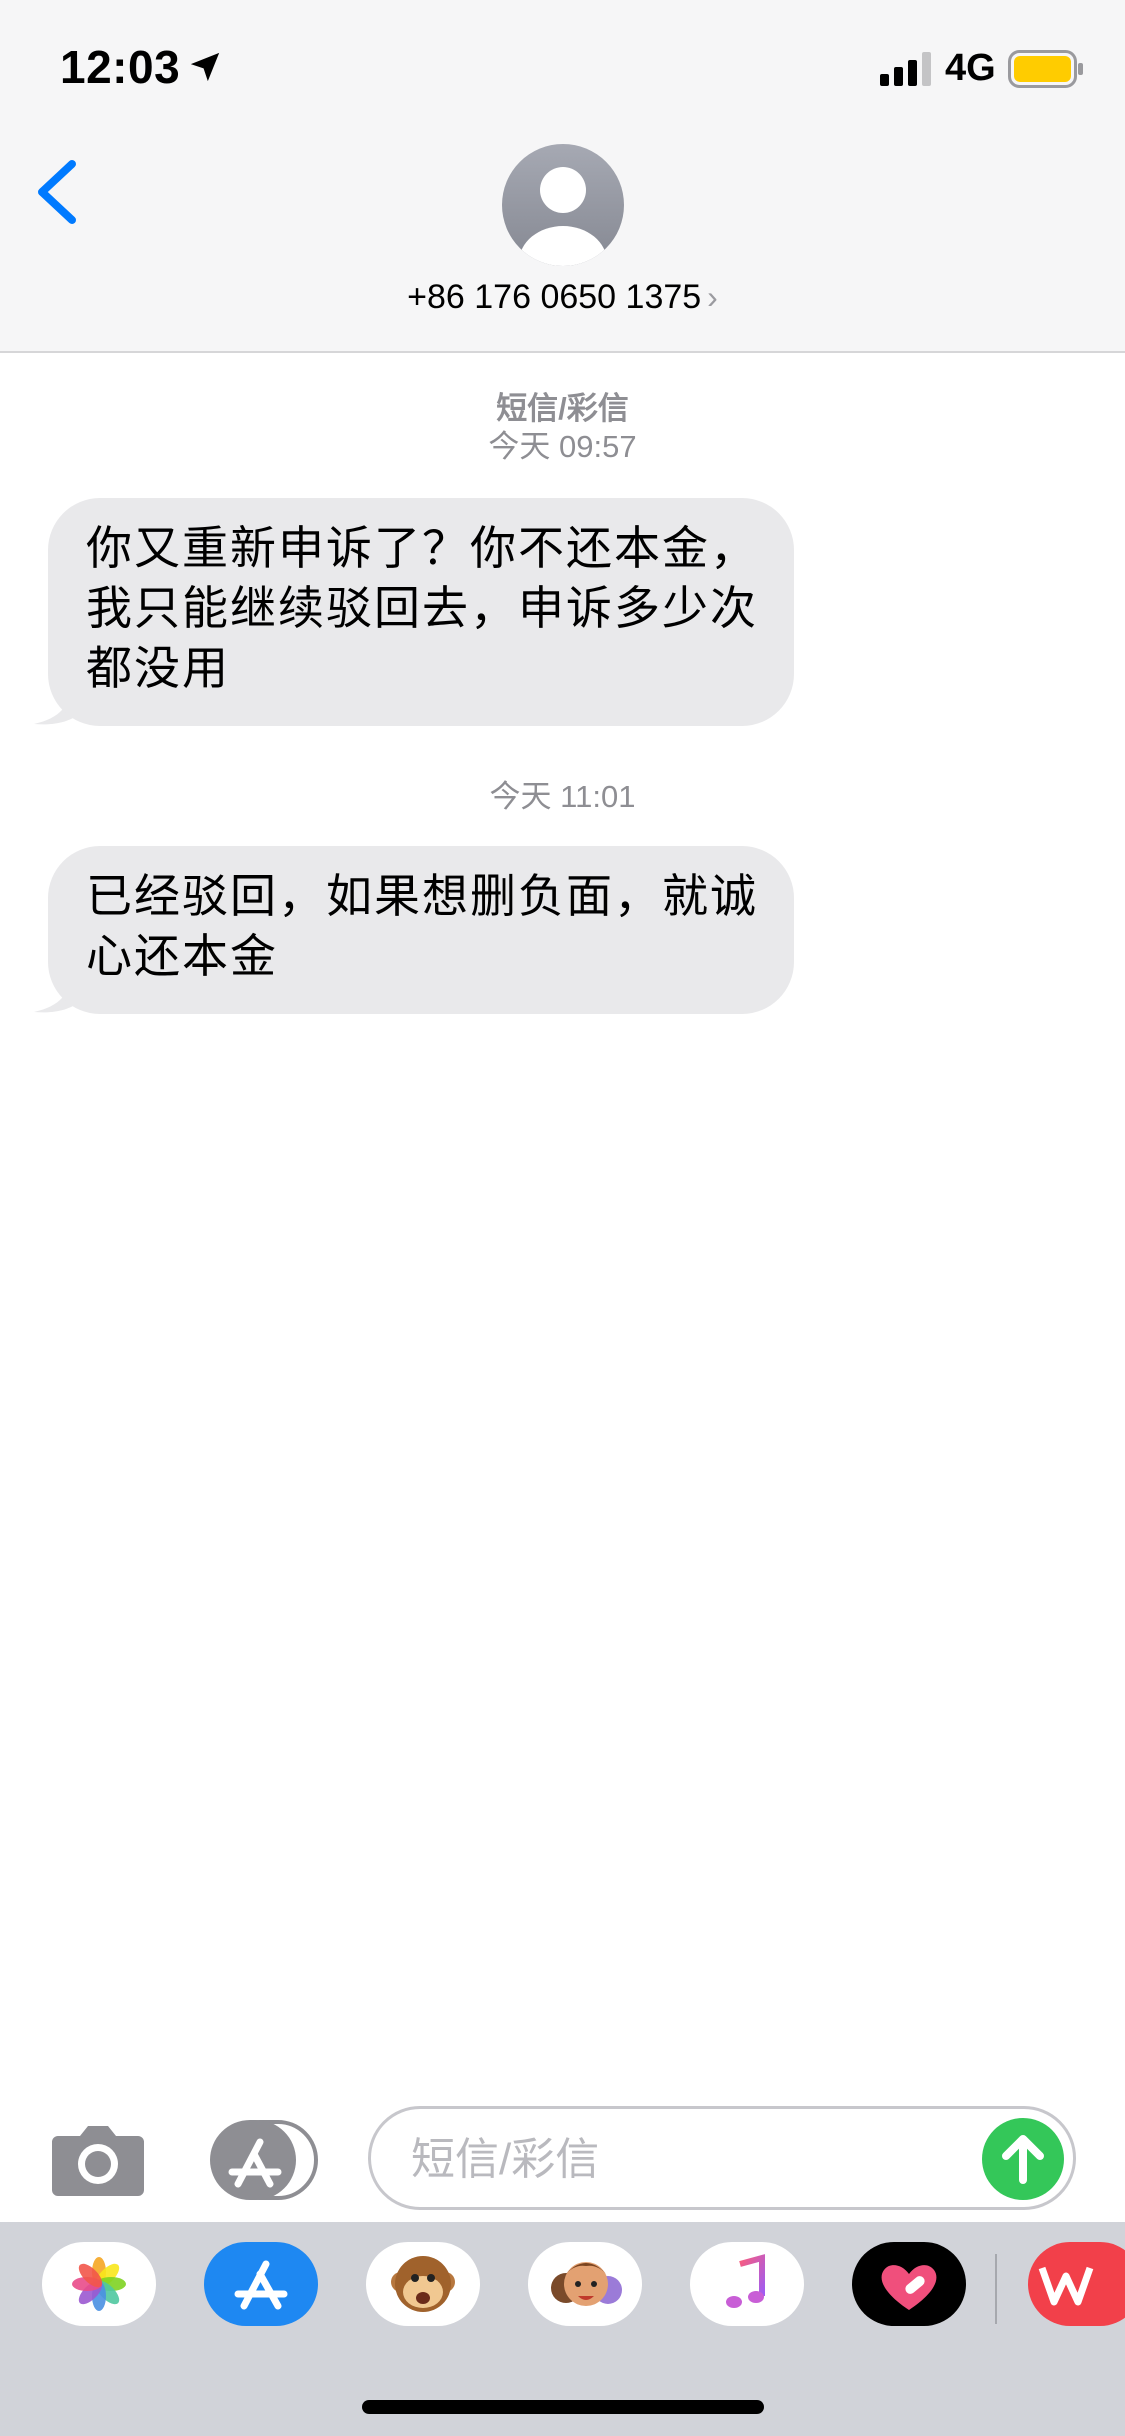 The width and height of the screenshot is (1125, 2436). I want to click on cellular-signal-icon, so click(905, 69).